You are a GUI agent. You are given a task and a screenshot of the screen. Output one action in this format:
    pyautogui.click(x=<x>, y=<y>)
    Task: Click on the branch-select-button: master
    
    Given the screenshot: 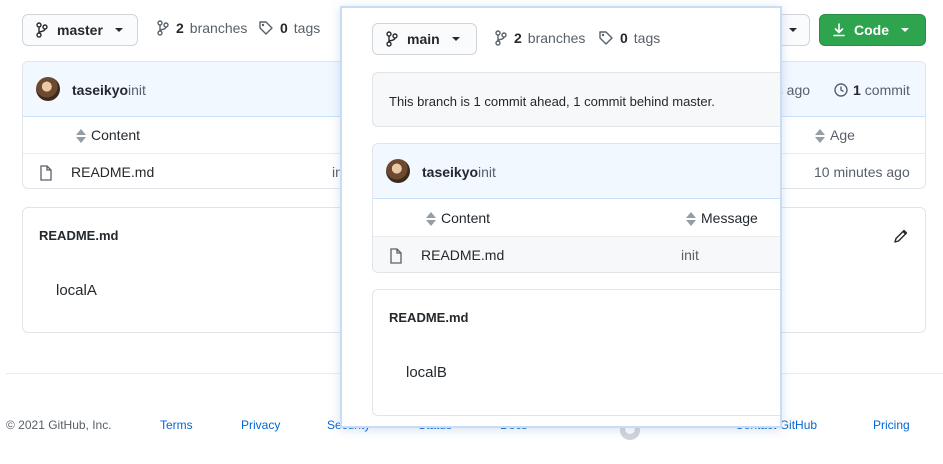 What is the action you would take?
    pyautogui.click(x=80, y=30)
    